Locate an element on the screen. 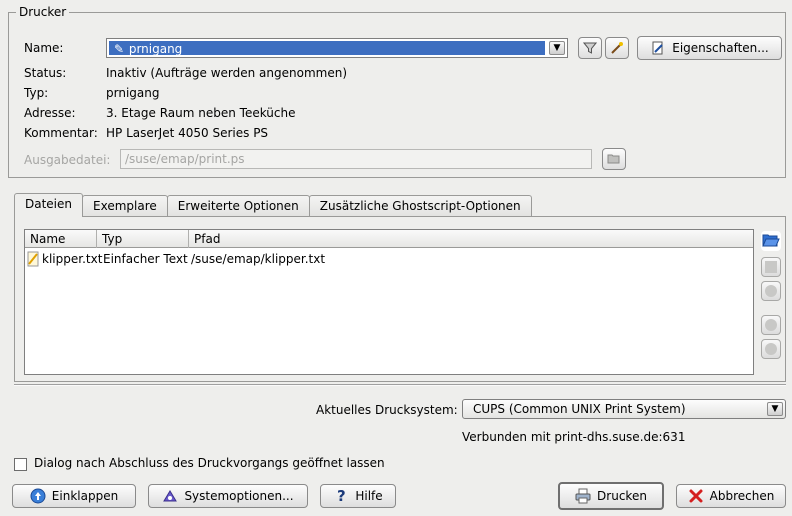 Image resolution: width=792 pixels, height=516 pixels. status-label: Status: is located at coordinates (45, 73).